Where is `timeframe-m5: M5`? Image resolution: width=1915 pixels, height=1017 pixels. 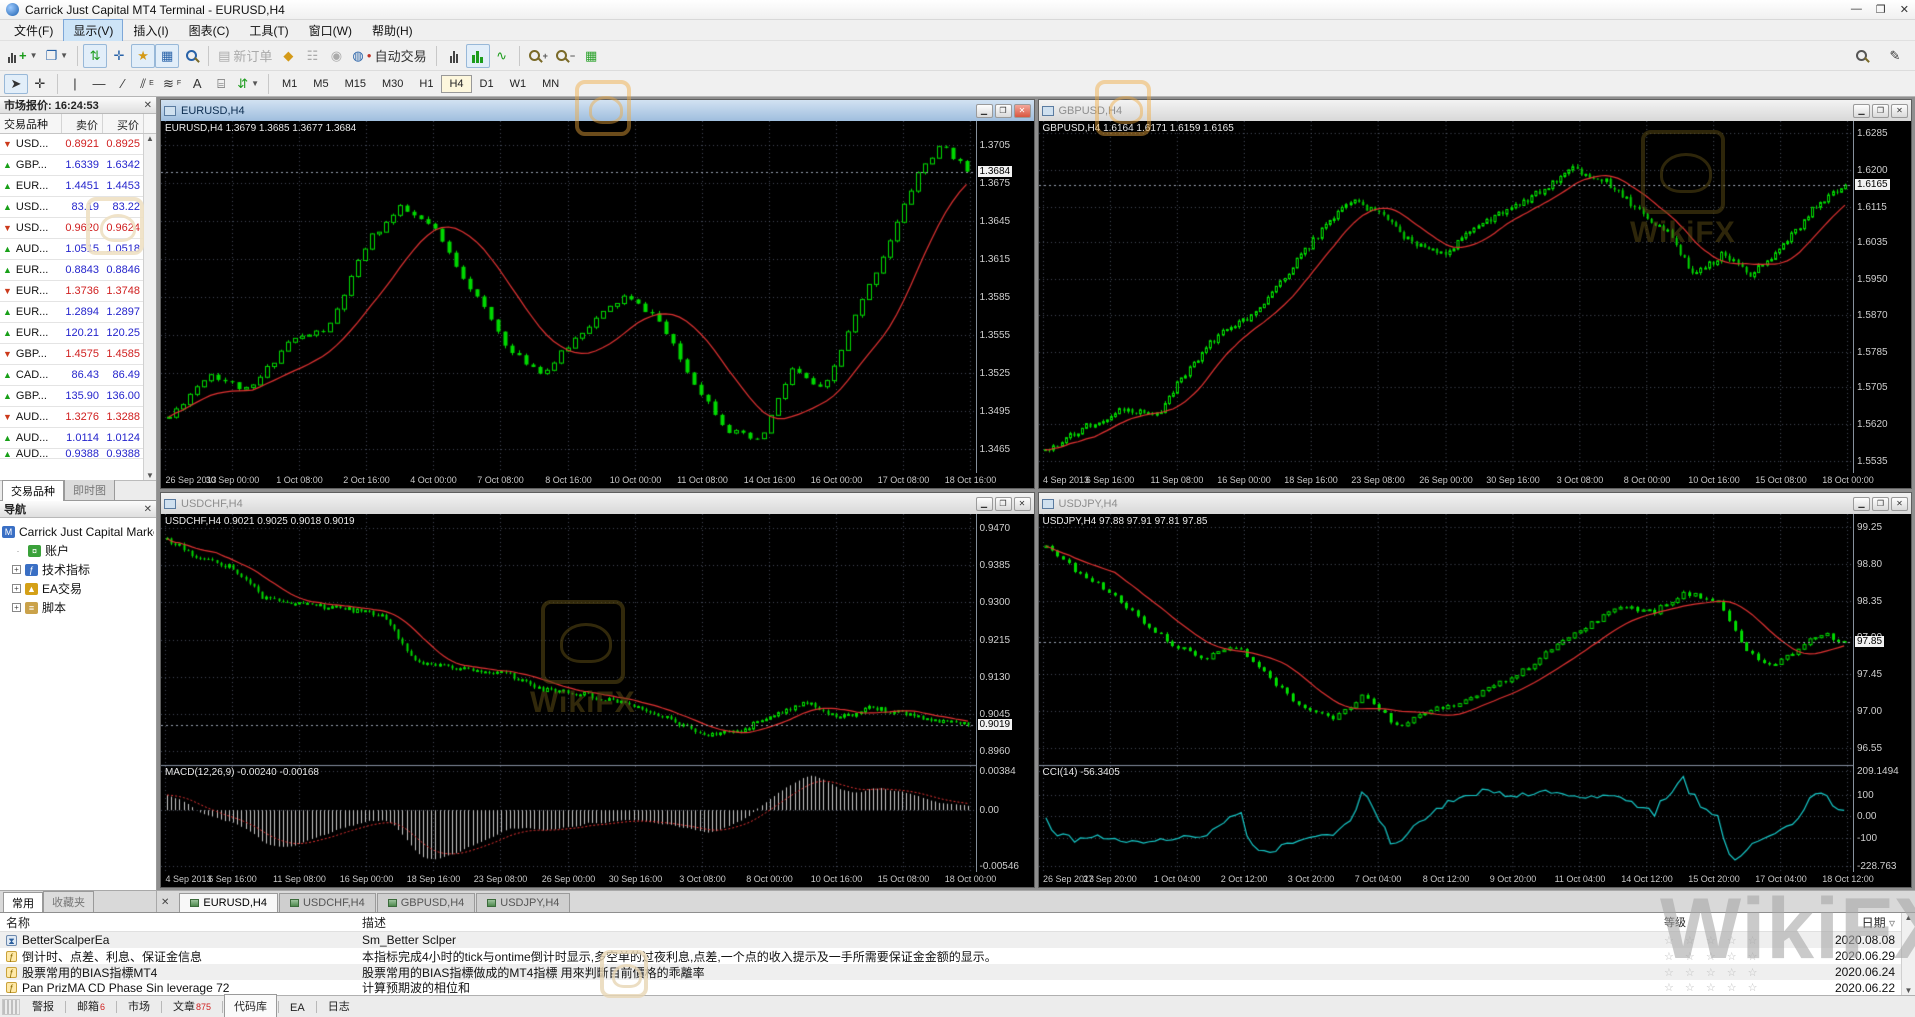
timeframe-m5: M5 is located at coordinates (320, 84).